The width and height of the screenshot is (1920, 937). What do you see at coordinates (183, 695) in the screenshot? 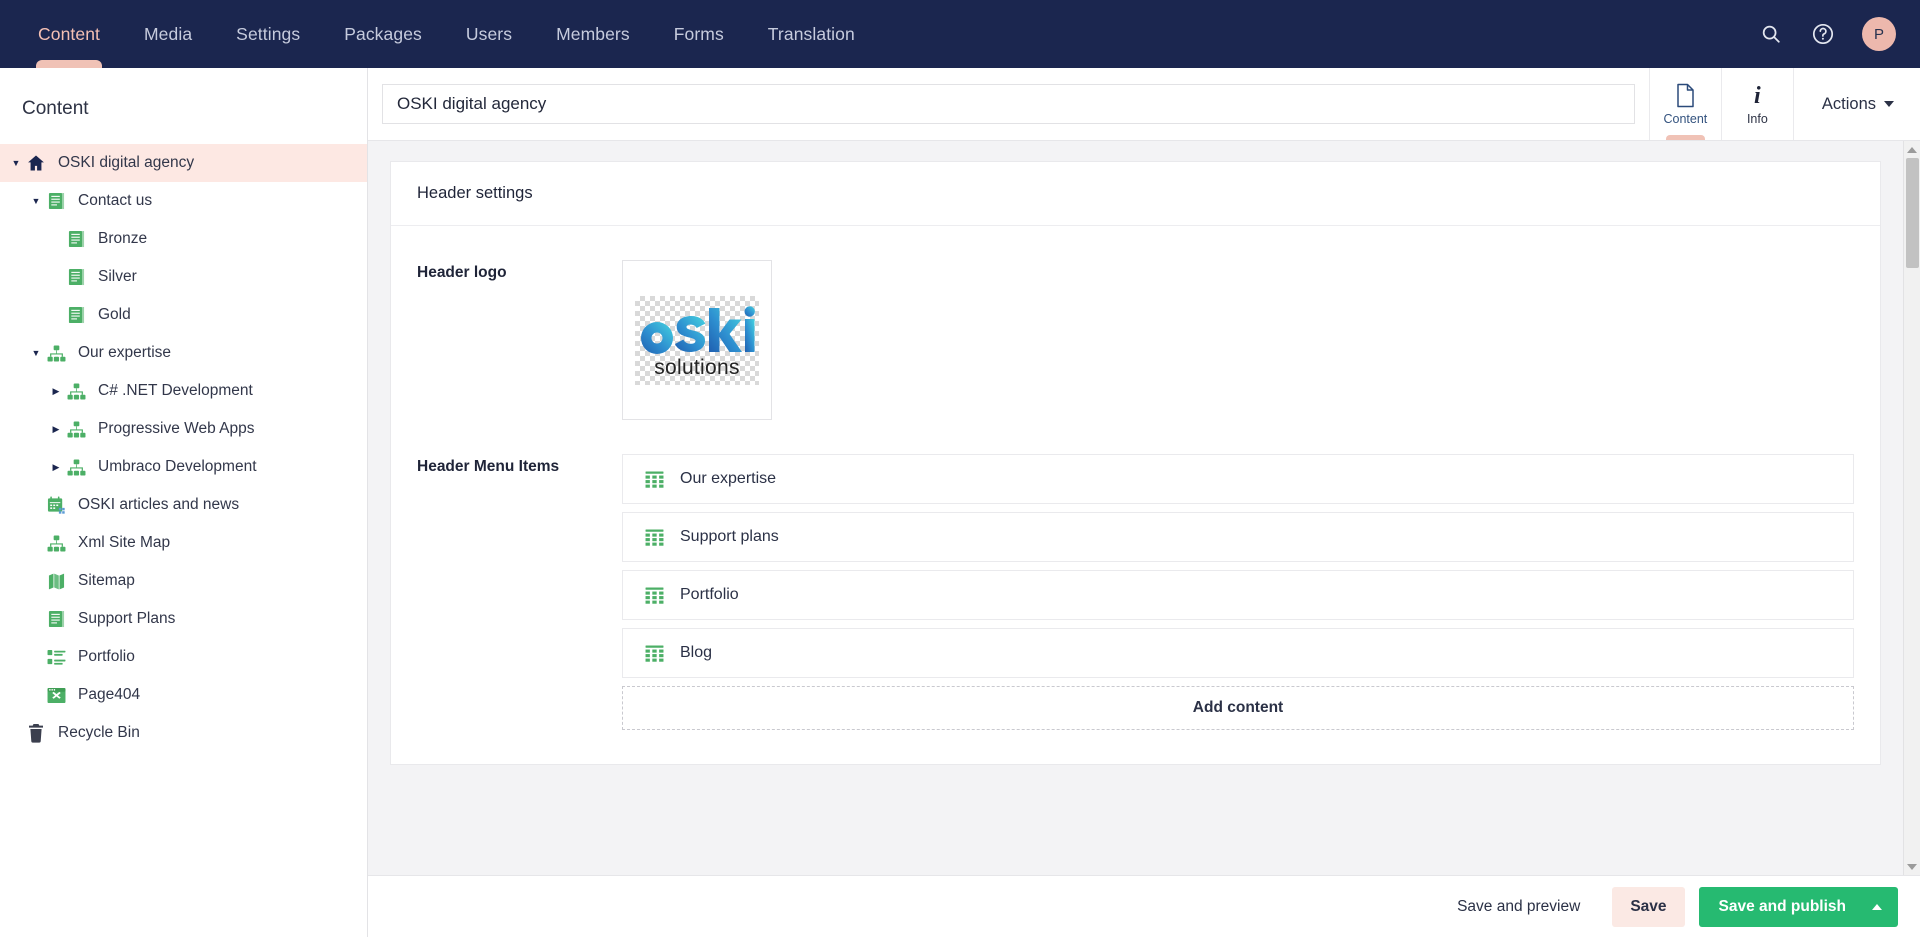
I see `tree-item-page404: ▶ Page404` at bounding box center [183, 695].